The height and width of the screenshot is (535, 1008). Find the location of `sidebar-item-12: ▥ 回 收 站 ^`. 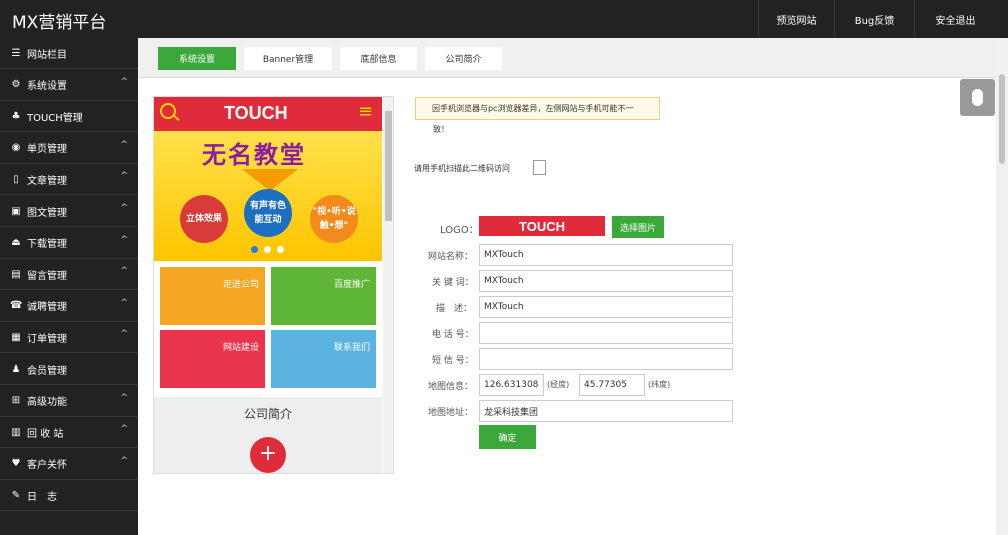

sidebar-item-12: ▥ 回 收 站 ^ is located at coordinates (69, 433).